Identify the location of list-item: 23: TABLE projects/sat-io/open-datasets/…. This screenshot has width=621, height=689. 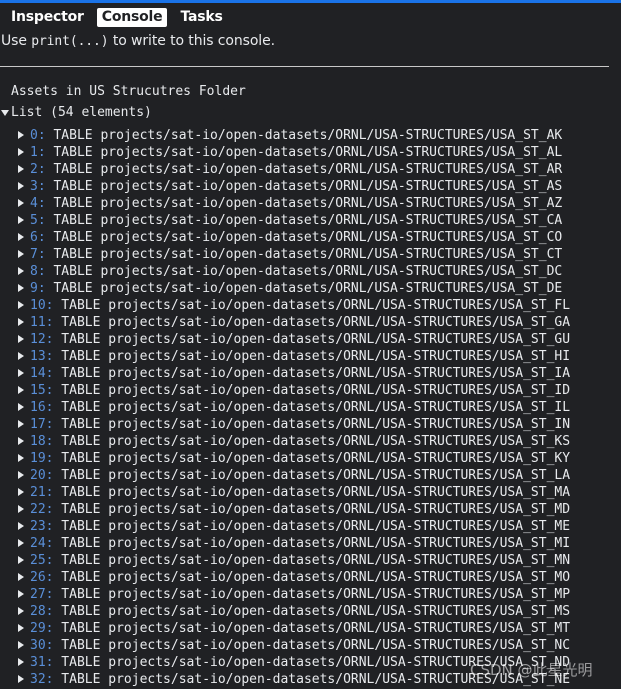
(319, 526).